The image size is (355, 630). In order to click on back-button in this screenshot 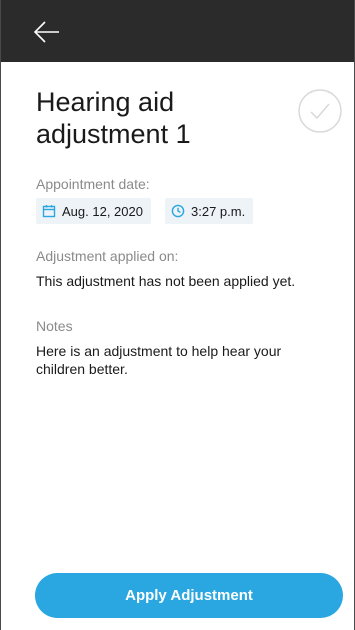, I will do `click(47, 32)`.